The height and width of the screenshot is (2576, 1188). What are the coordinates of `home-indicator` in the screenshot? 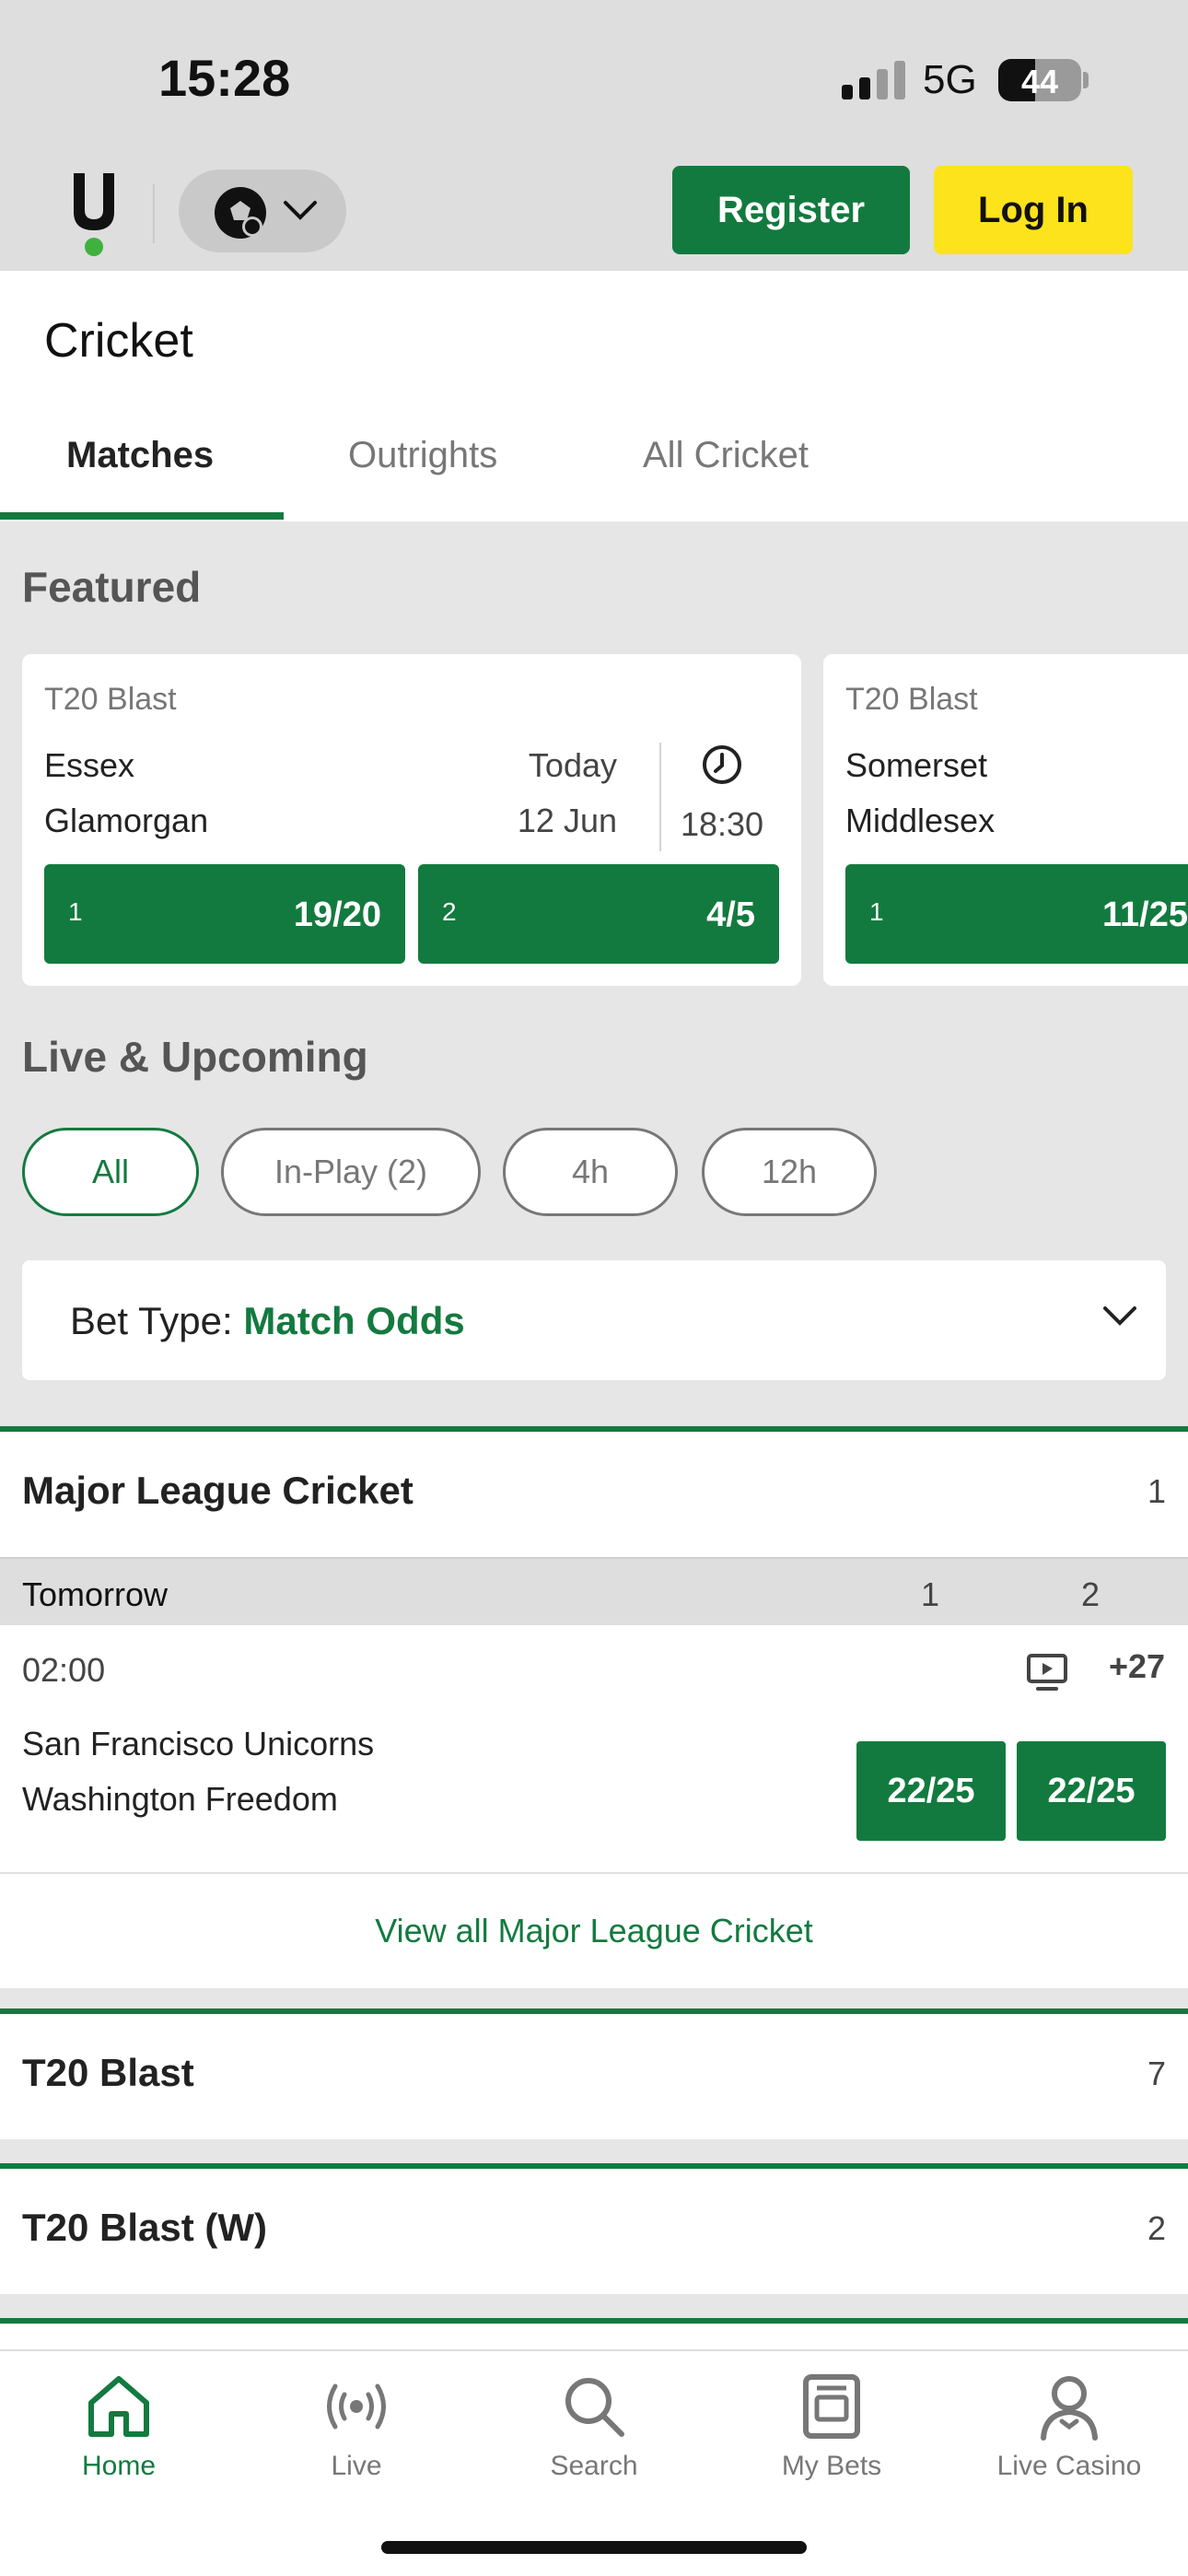 It's located at (594, 2547).